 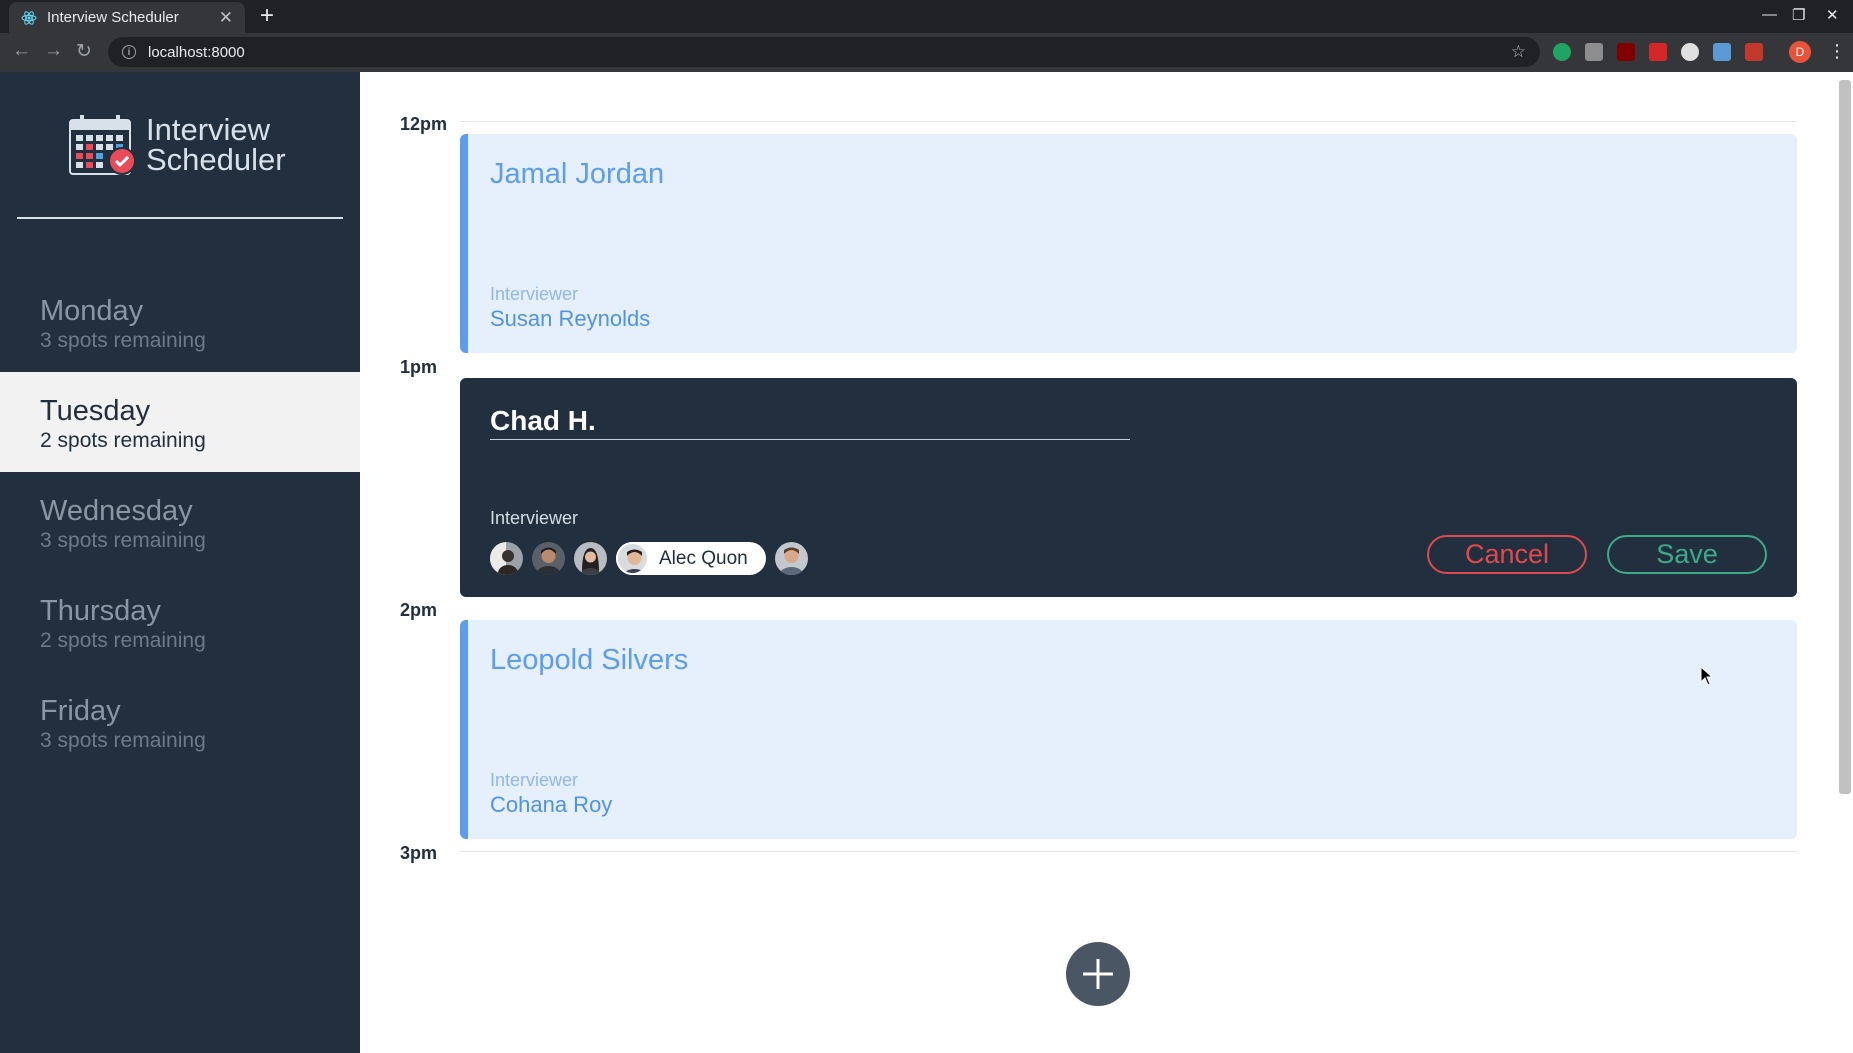 What do you see at coordinates (1562, 52) in the screenshot?
I see `grammarly-extension-icon` at bounding box center [1562, 52].